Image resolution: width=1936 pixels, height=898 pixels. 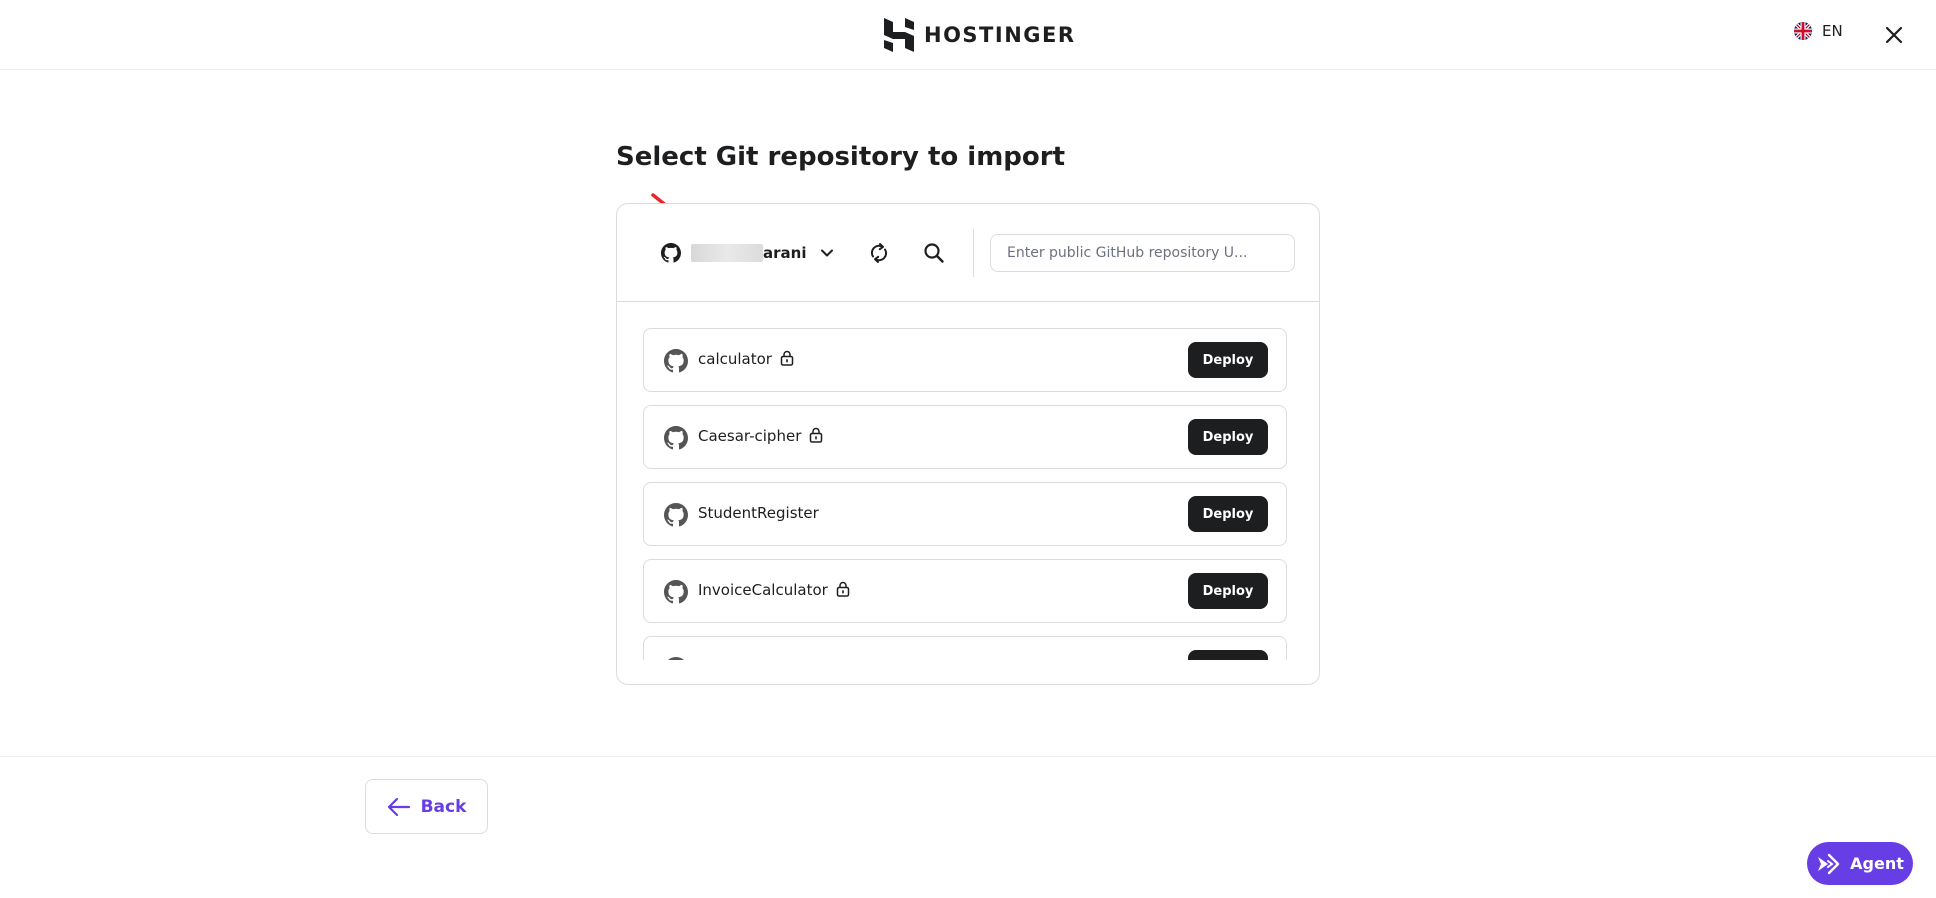 I want to click on toolbar-divider, so click(x=973, y=253).